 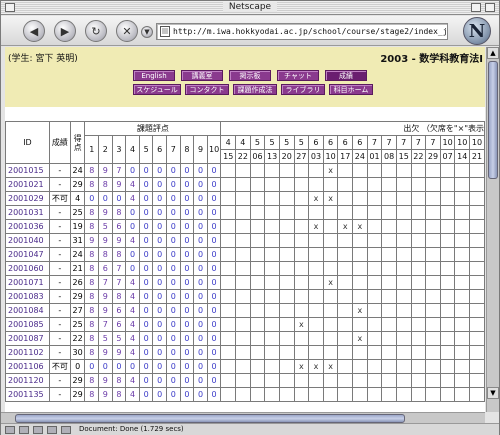 I want to click on horizontal-scrollbar, so click(x=243, y=417).